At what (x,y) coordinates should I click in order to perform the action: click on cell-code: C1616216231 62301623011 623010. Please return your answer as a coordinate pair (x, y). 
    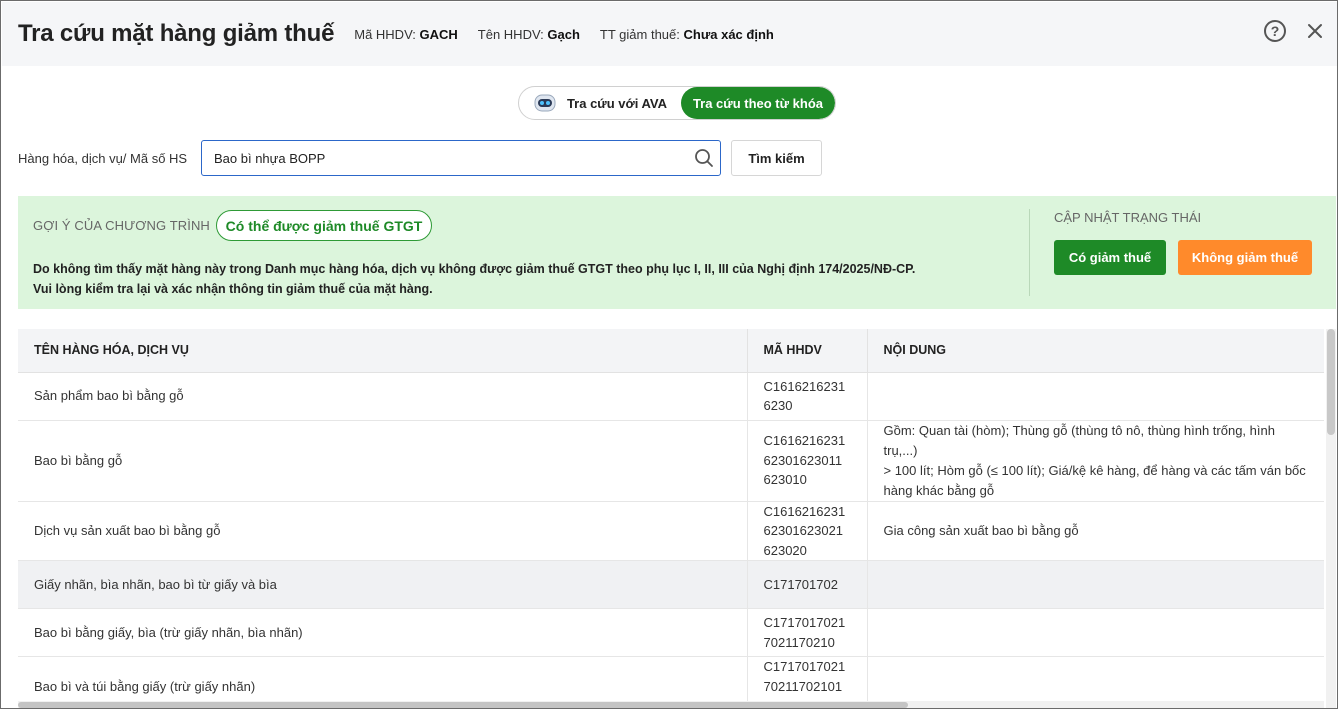
    Looking at the image, I should click on (807, 461).